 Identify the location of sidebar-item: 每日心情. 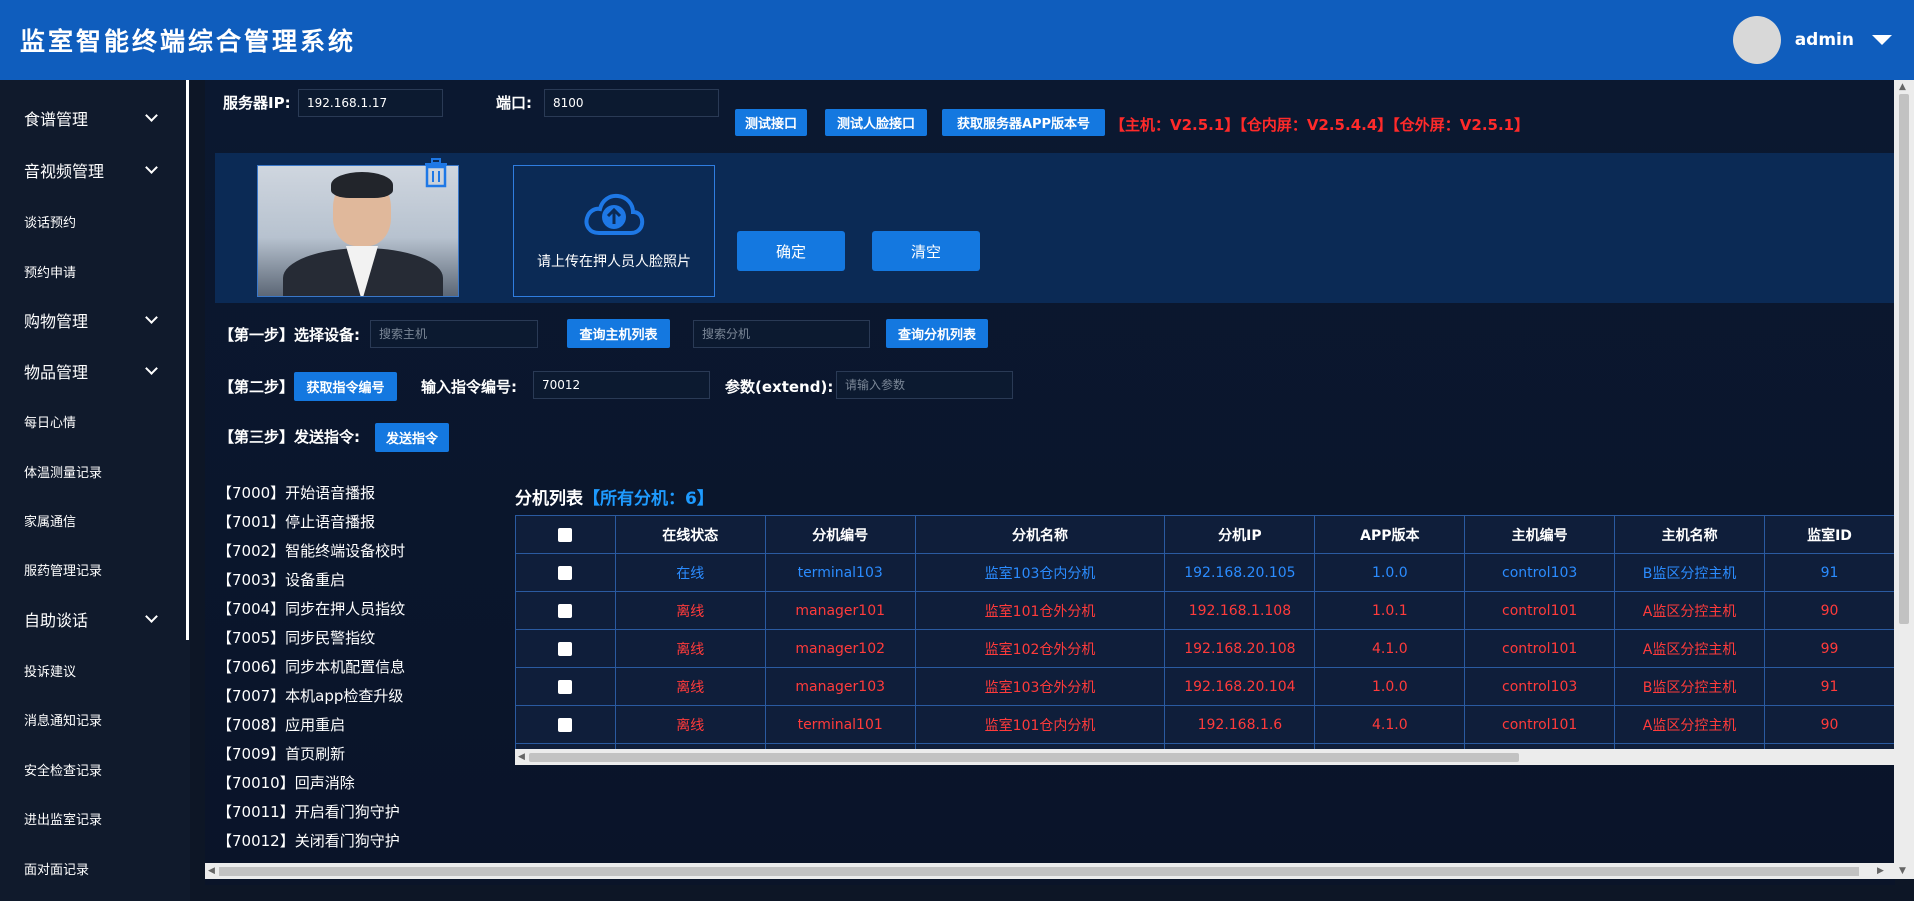
(93, 421).